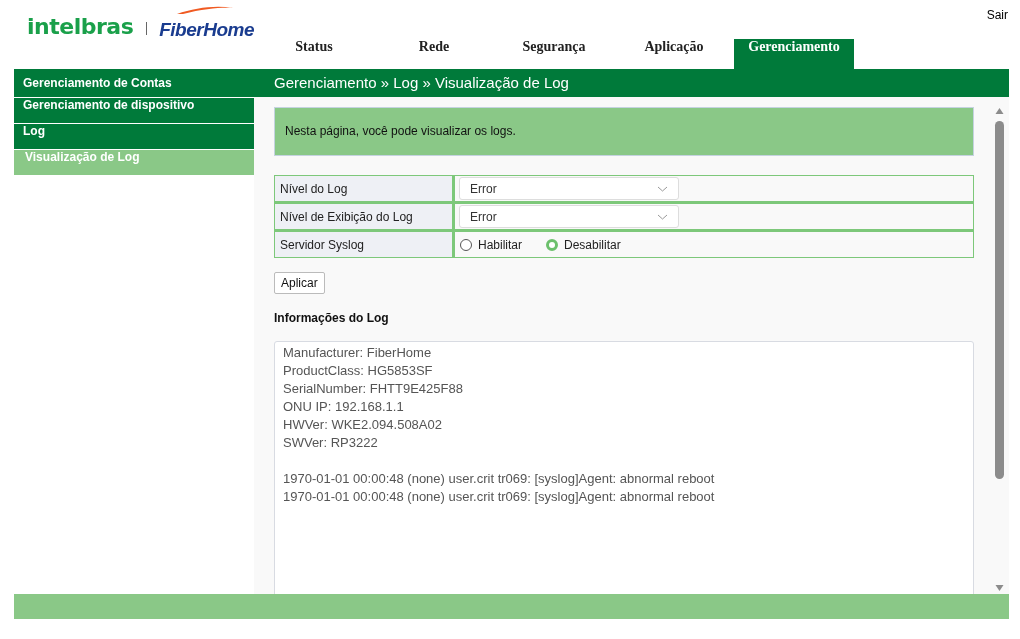 This screenshot has height=639, width=1020. I want to click on field-label: Nível de Exibição do Log, so click(364, 216).